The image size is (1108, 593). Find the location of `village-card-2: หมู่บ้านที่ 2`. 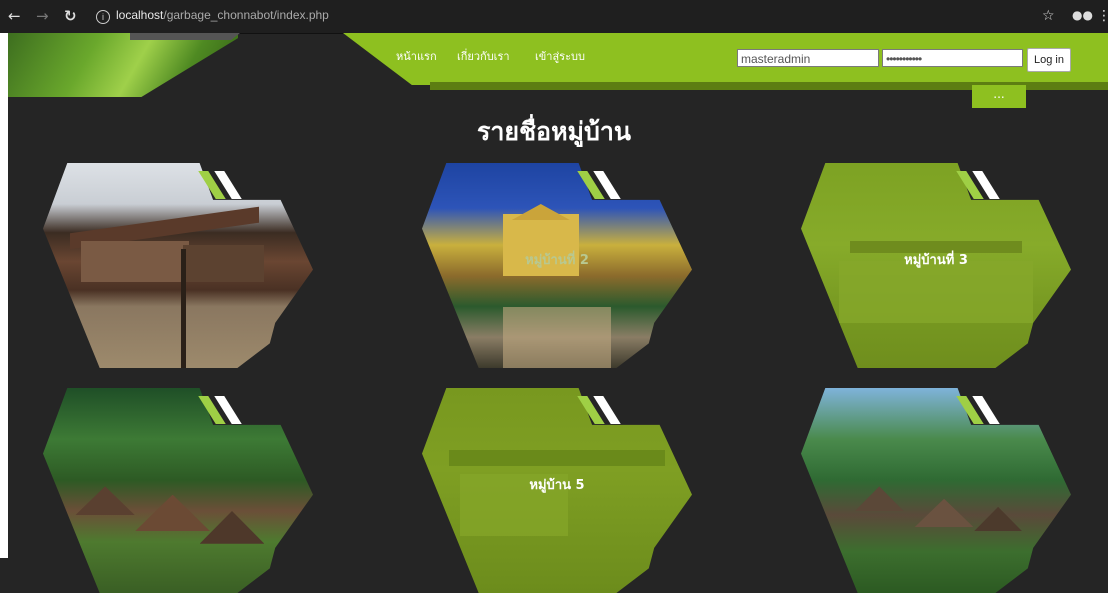

village-card-2: หมู่บ้านที่ 2 is located at coordinates (557, 265).